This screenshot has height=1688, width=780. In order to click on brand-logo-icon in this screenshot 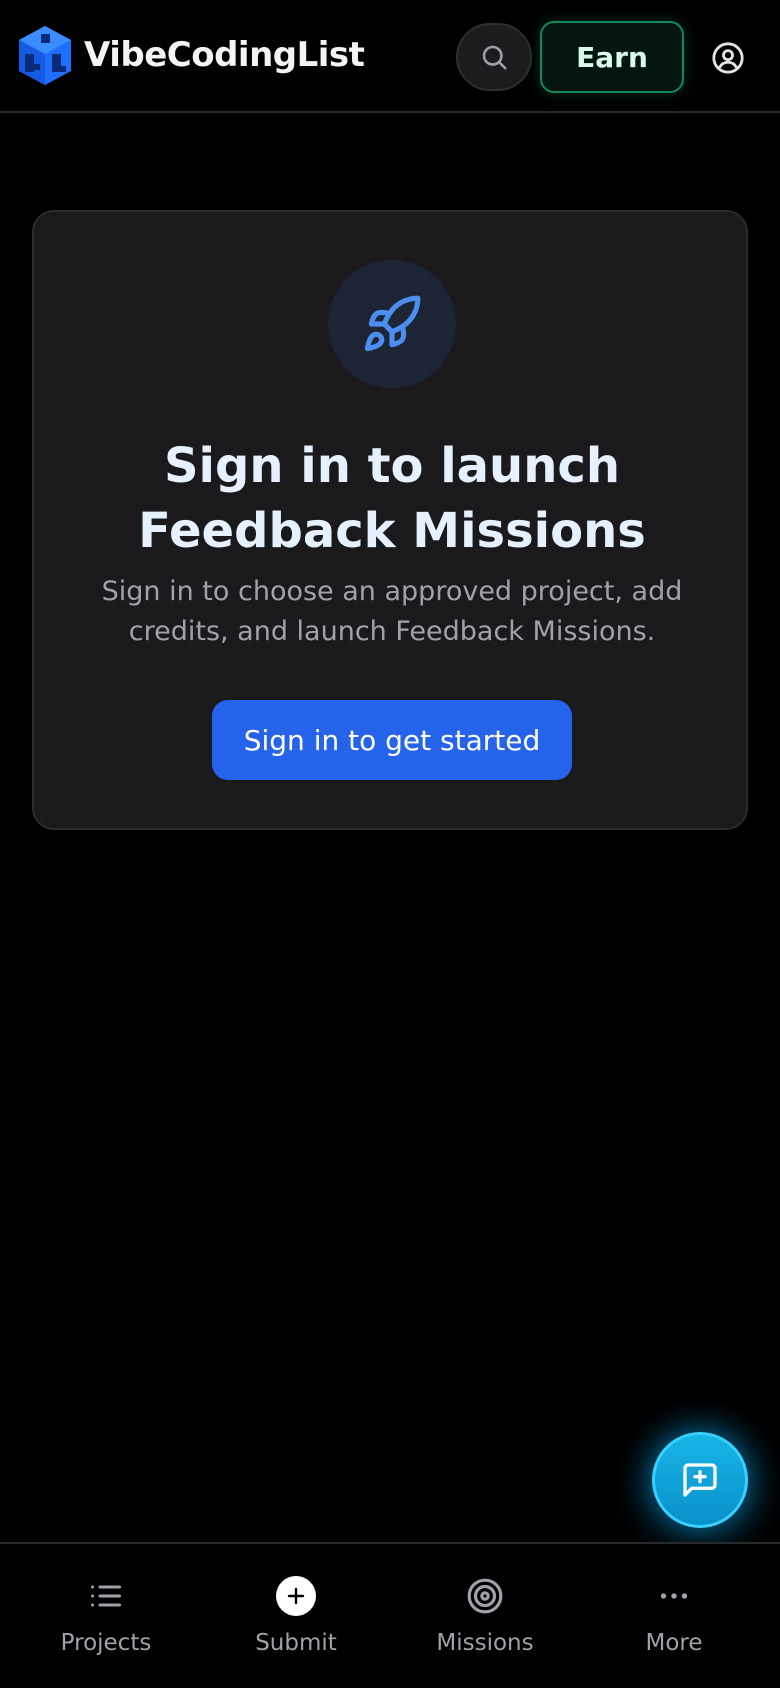, I will do `click(45, 55)`.